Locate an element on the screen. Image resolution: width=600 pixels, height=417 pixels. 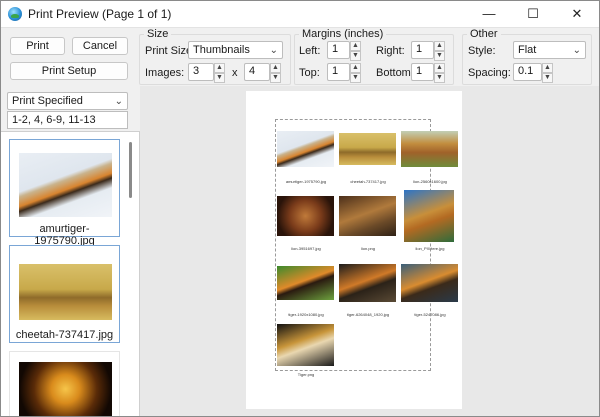
print-size-select: Thumbnails ⌄ is located at coordinates (235, 50).